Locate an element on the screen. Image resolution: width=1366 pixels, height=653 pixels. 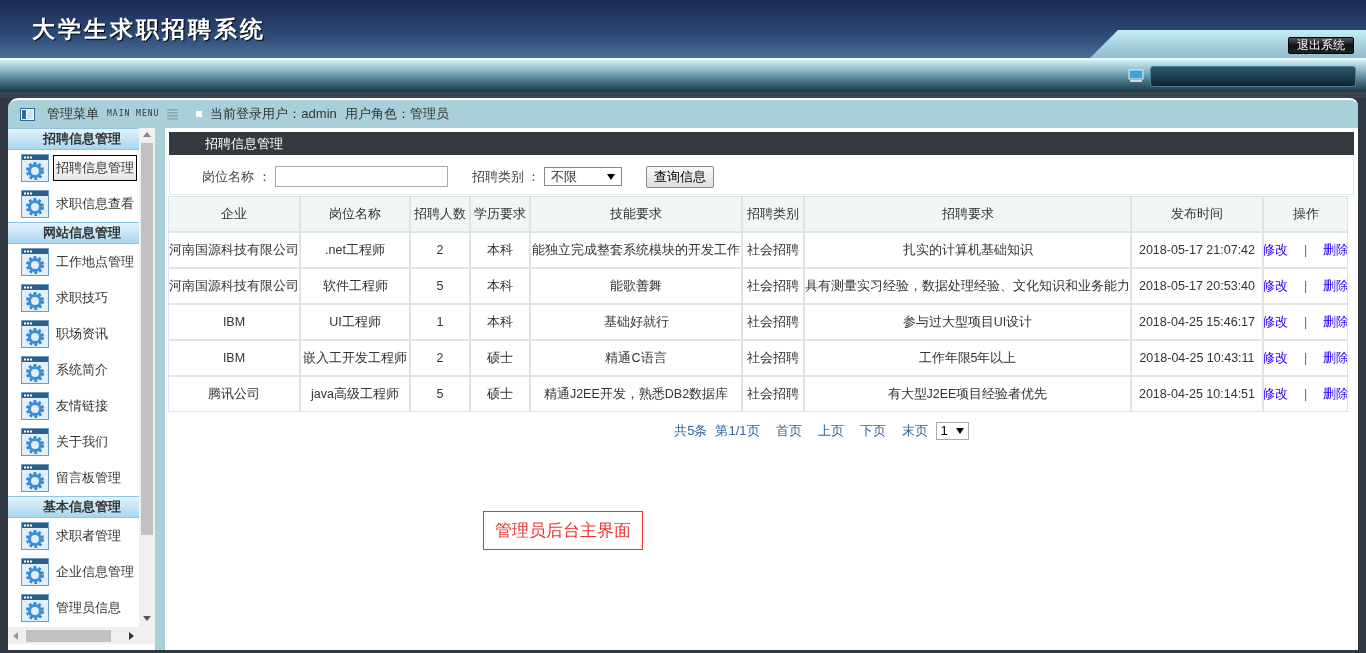
table-cell: 有大型J2EE项目经验者优先 is located at coordinates (967, 394).